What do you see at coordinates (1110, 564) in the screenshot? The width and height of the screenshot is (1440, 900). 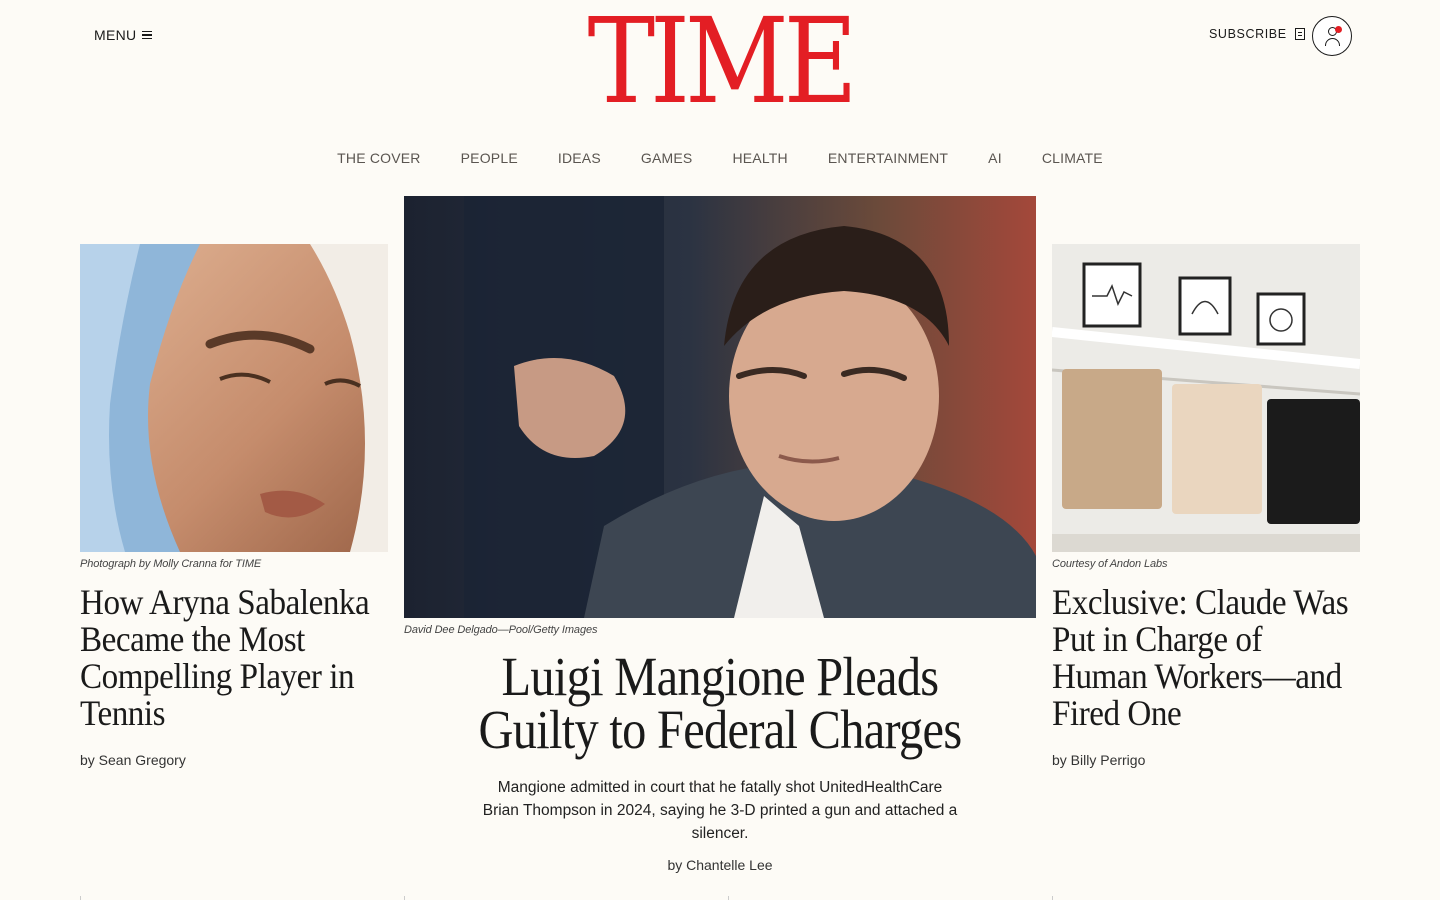 I see `photo-credit: Courtesy of Andon Labs` at bounding box center [1110, 564].